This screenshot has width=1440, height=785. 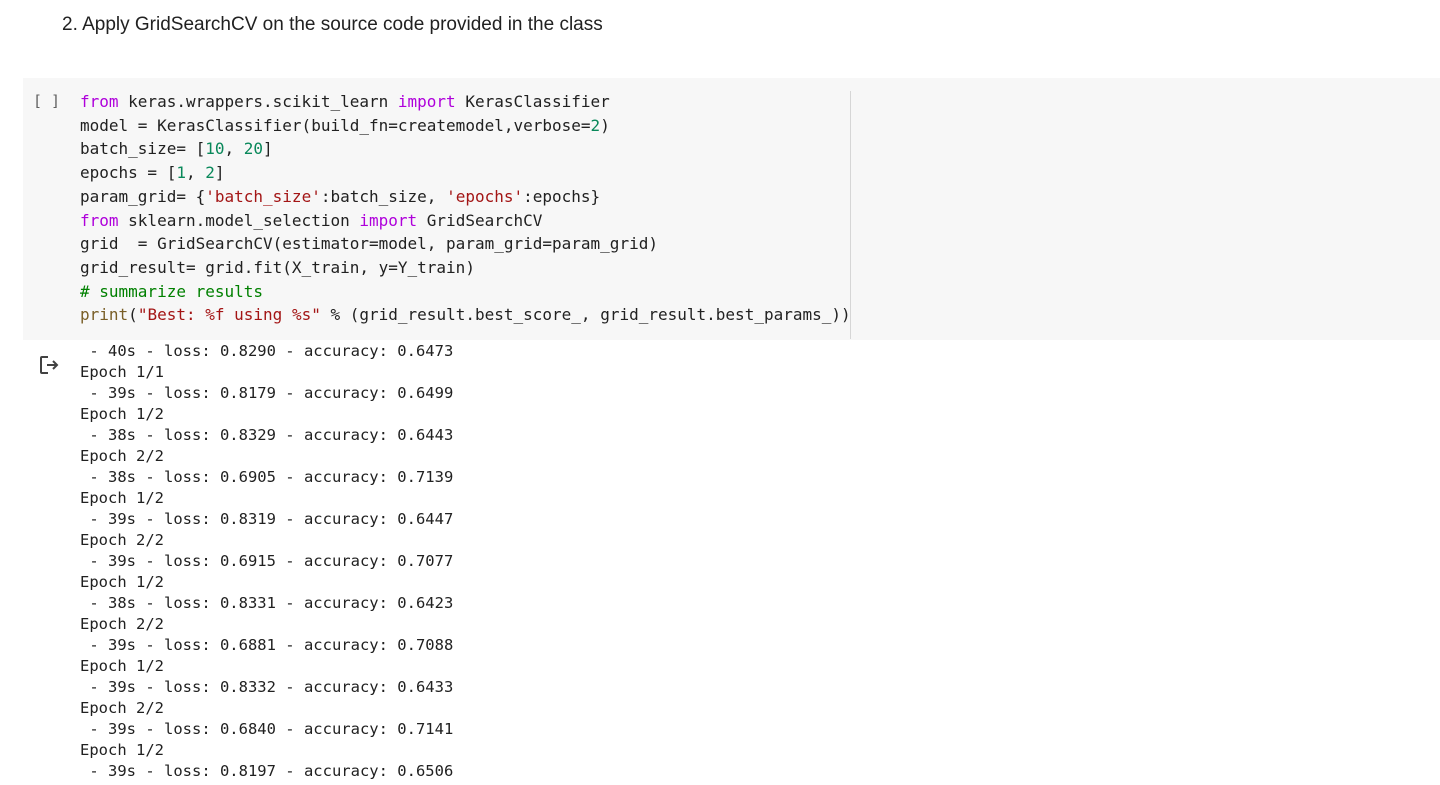 What do you see at coordinates (850, 215) in the screenshot?
I see `code-ruler` at bounding box center [850, 215].